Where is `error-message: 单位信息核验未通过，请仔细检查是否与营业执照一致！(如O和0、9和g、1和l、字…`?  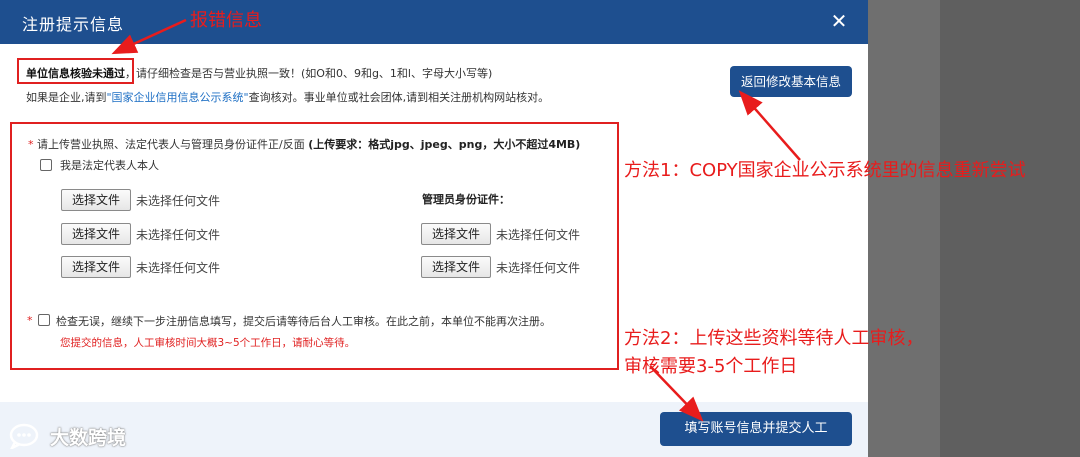 error-message: 单位信息核验未通过，请仔细检查是否与营业执照一致！(如O和0、9和g、1和l、字… is located at coordinates (259, 73).